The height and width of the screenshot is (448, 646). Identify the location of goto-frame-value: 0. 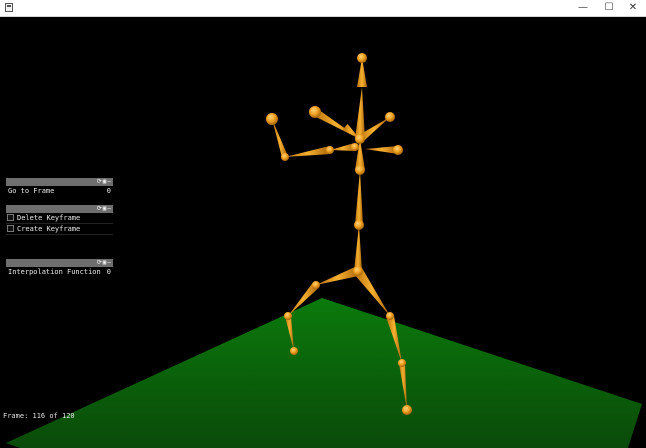
(109, 191).